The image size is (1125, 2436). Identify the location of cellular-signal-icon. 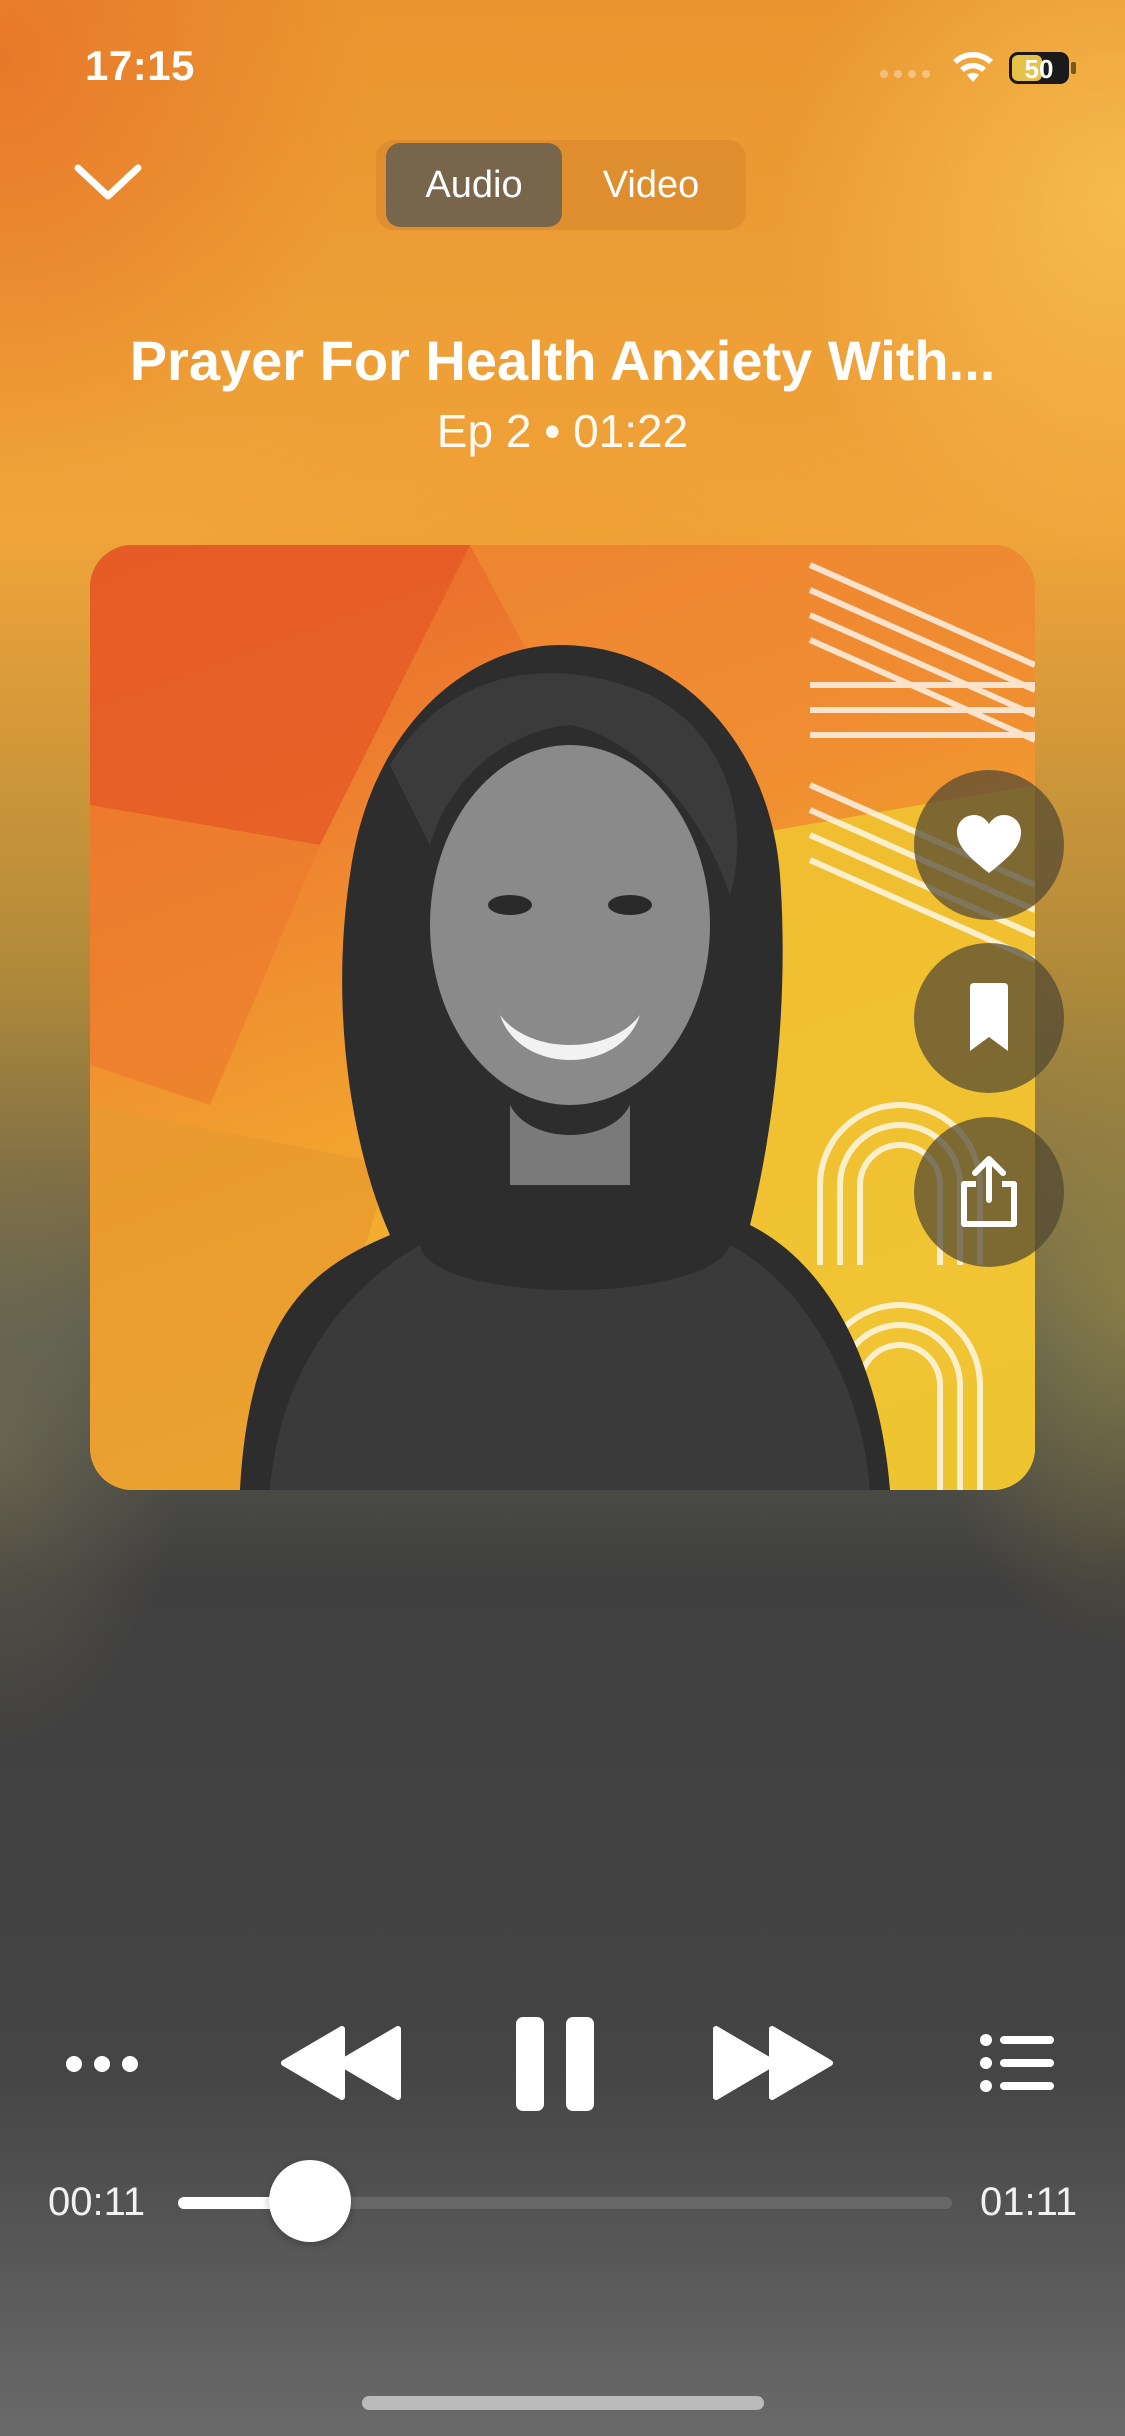
(905, 74).